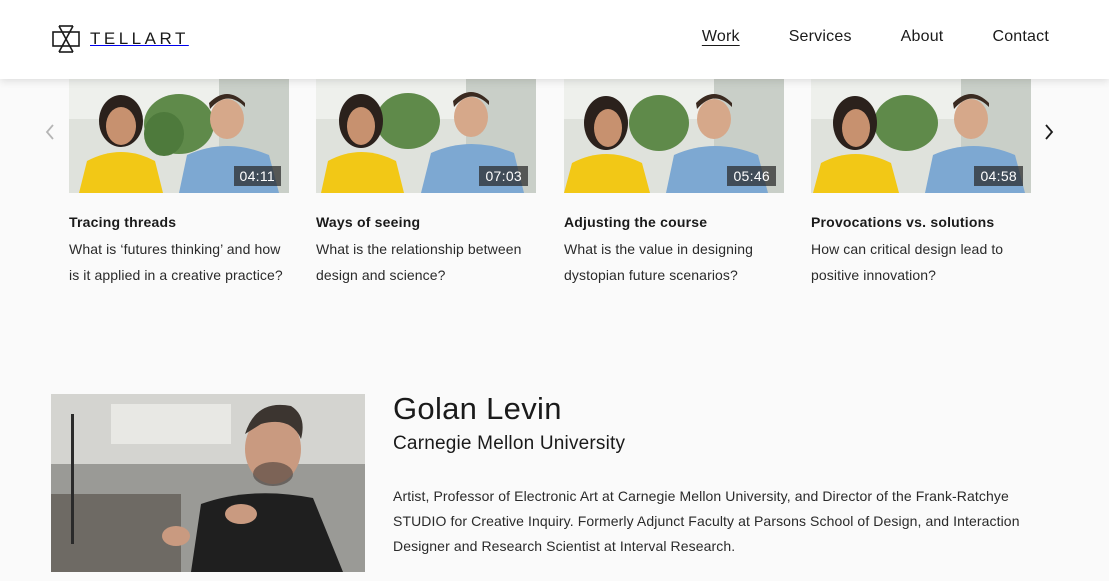 The height and width of the screenshot is (581, 1109). I want to click on video-duration: 07:03, so click(503, 176).